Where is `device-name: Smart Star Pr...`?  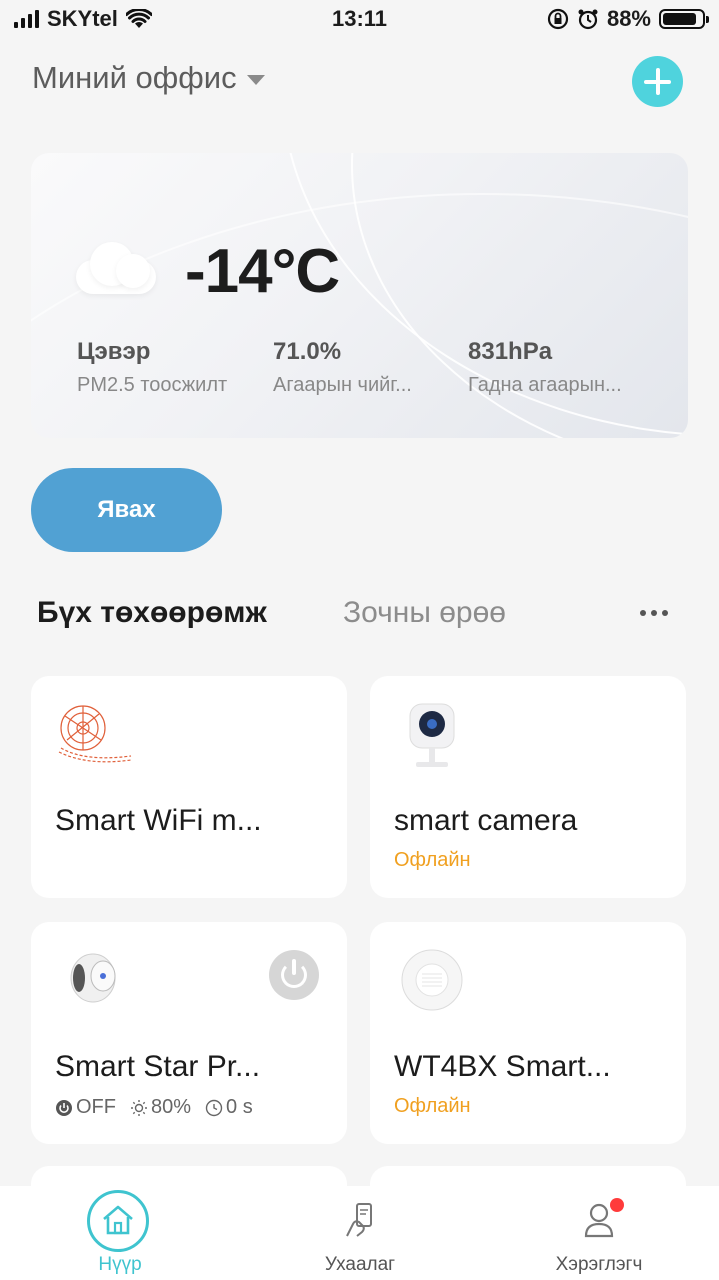 device-name: Smart Star Pr... is located at coordinates (158, 1066).